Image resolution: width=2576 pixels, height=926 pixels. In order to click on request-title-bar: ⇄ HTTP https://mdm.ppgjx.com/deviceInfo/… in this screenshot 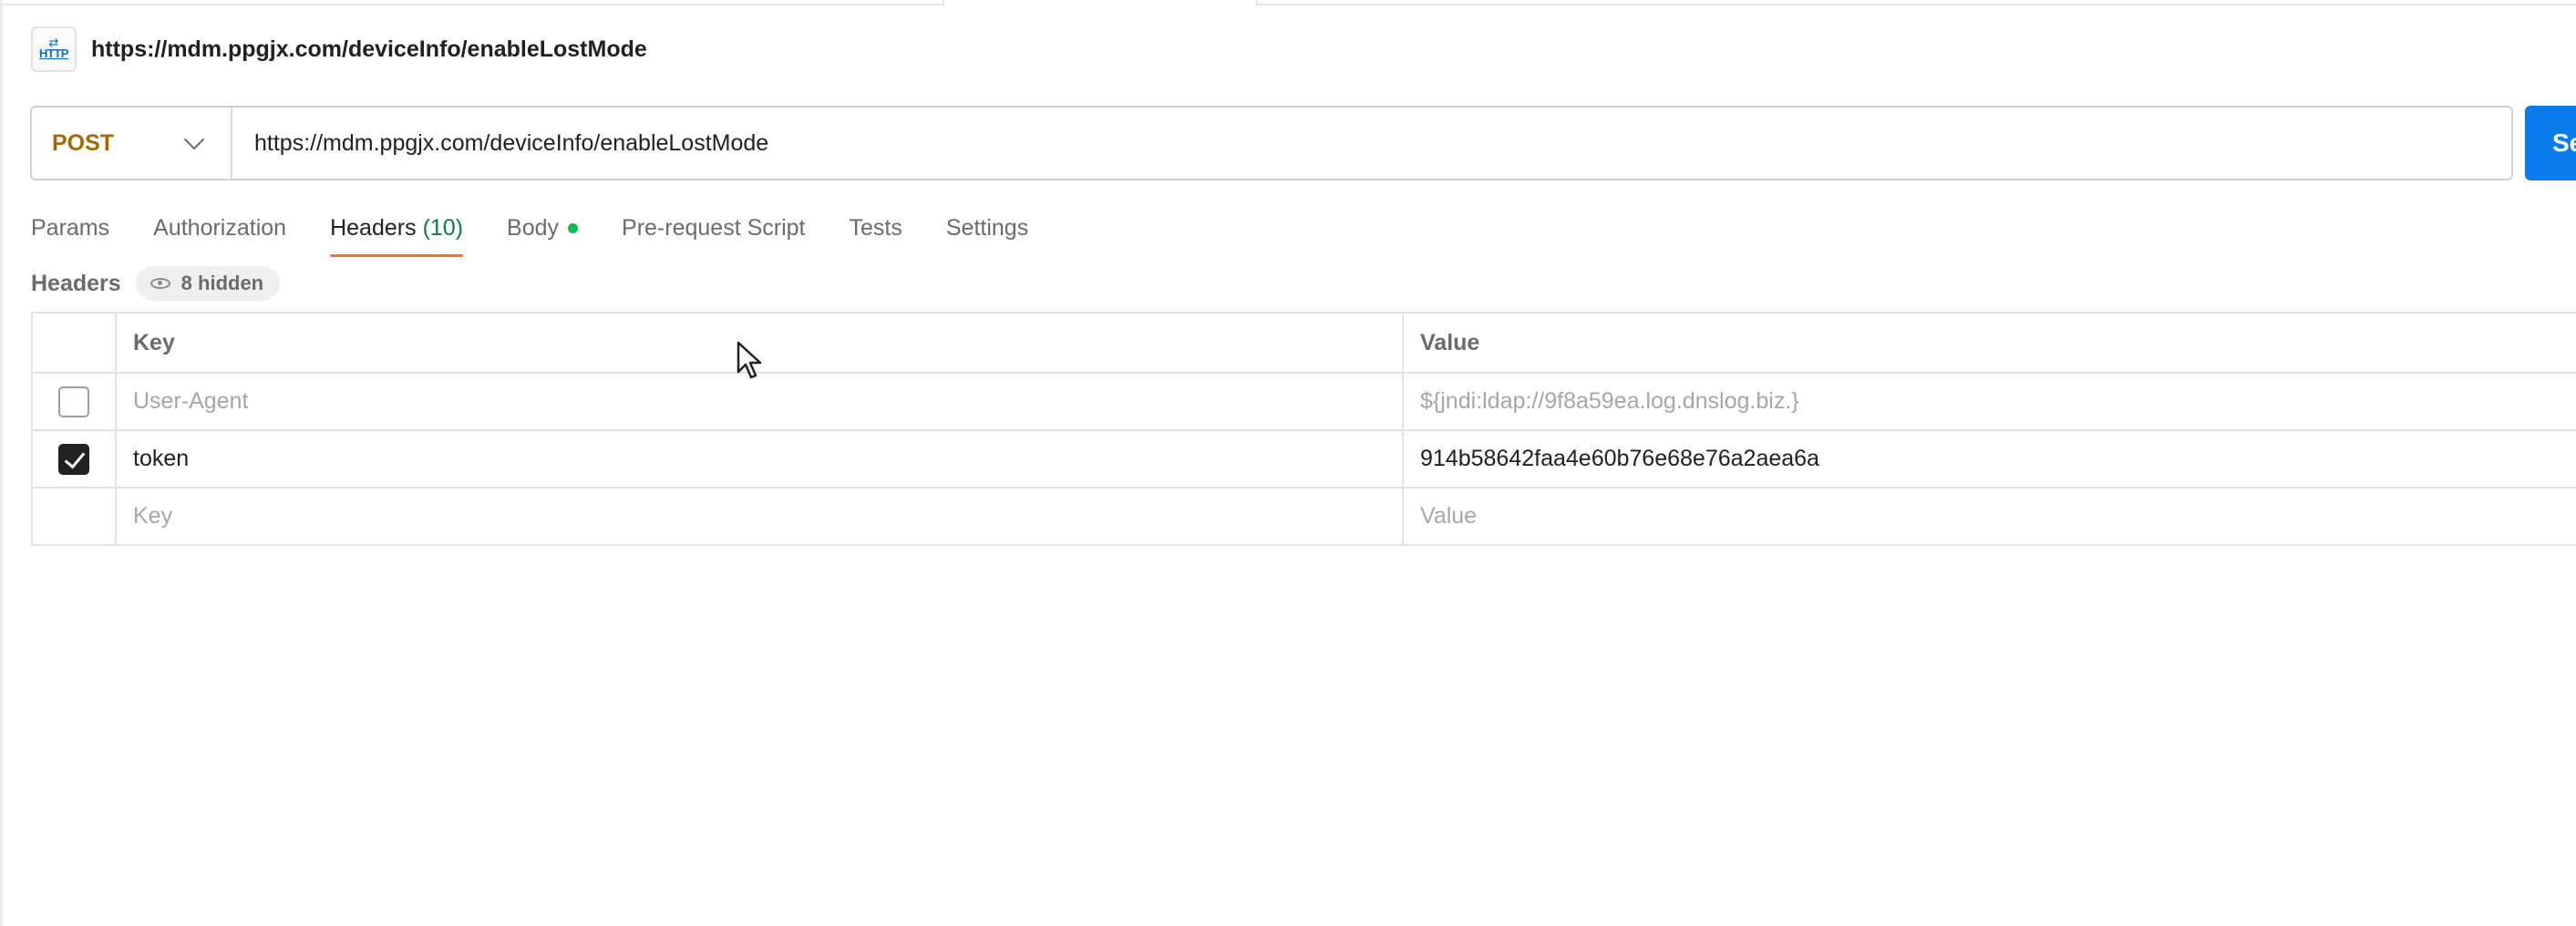, I will do `click(339, 50)`.